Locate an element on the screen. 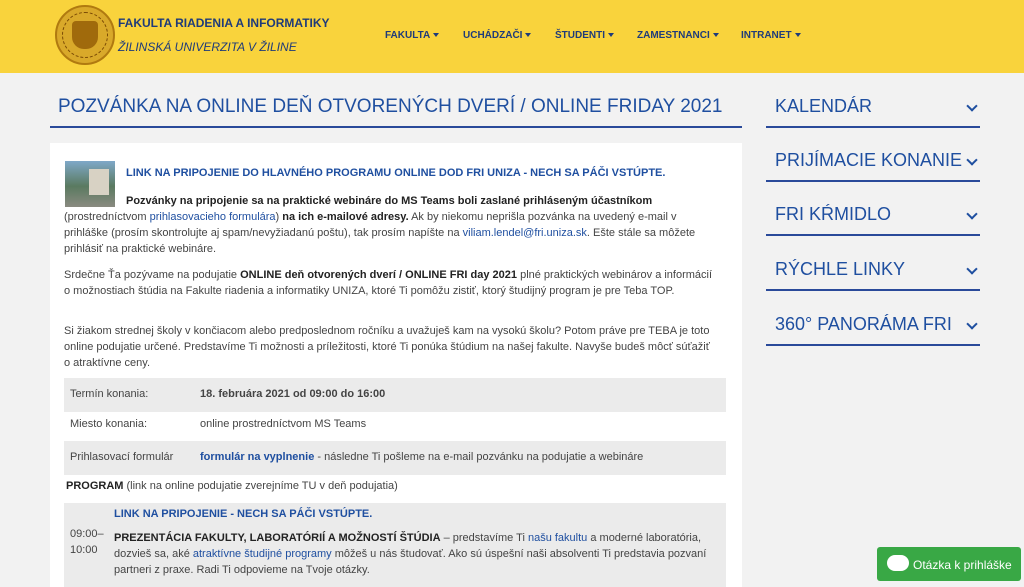  university-name: ŽILINSKÁ UNIVERZITA V ŽILINE is located at coordinates (207, 47).